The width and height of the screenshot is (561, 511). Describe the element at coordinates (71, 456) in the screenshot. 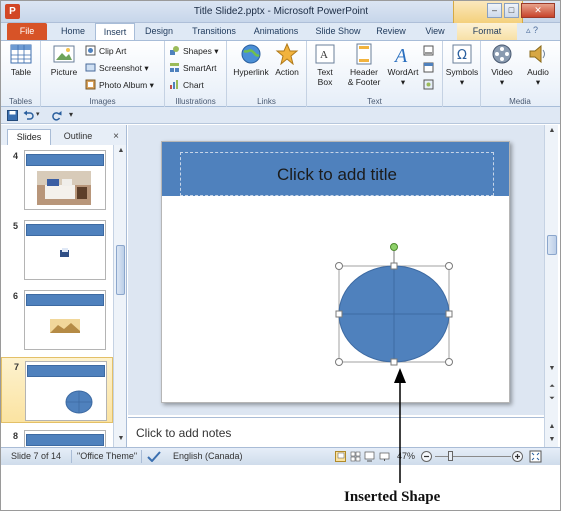

I see `status-divider` at that location.